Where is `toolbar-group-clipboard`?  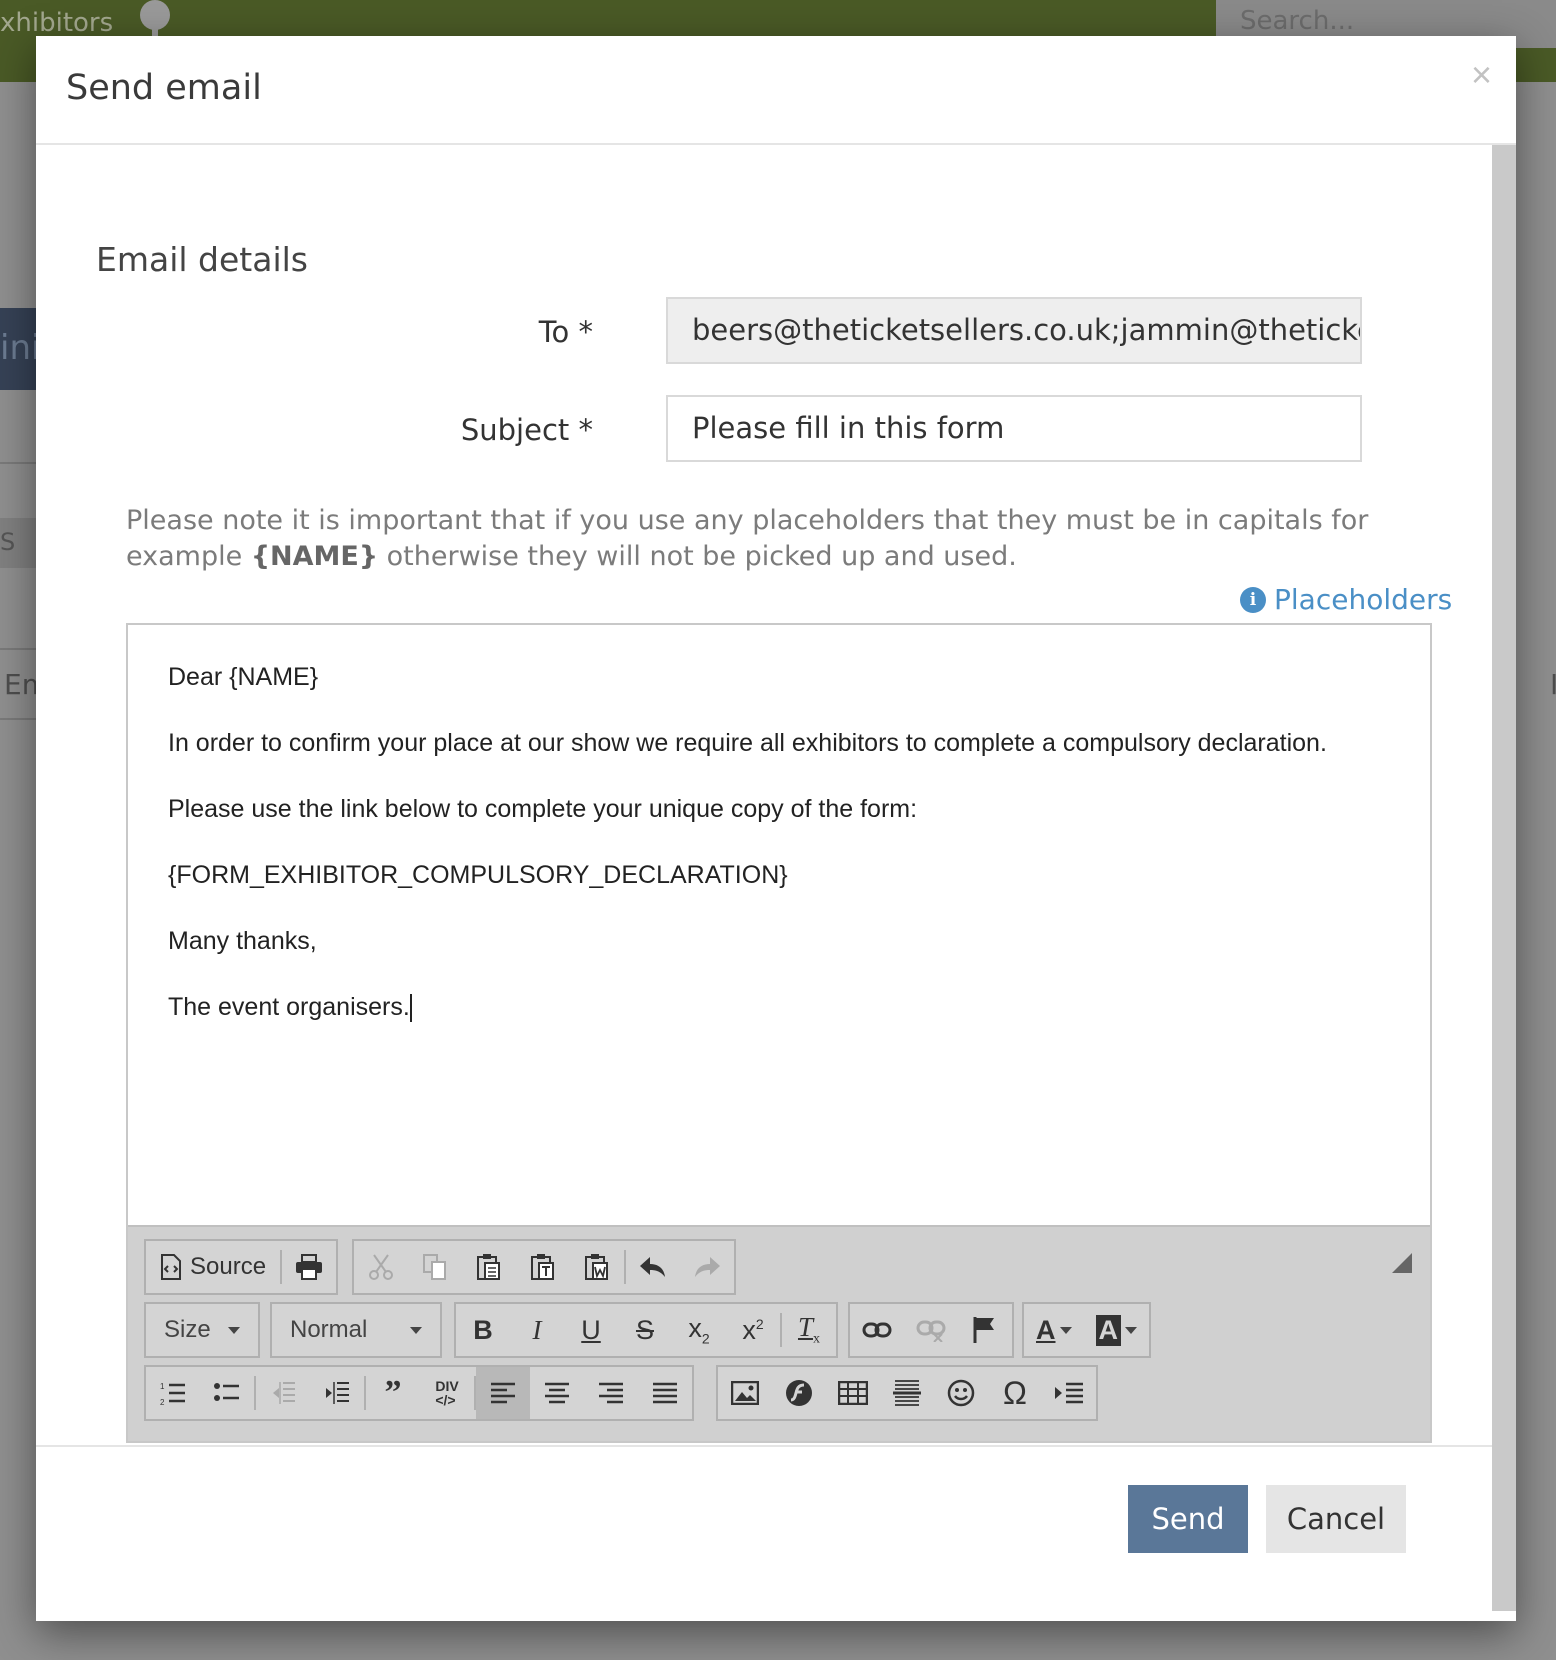 toolbar-group-clipboard is located at coordinates (544, 1267).